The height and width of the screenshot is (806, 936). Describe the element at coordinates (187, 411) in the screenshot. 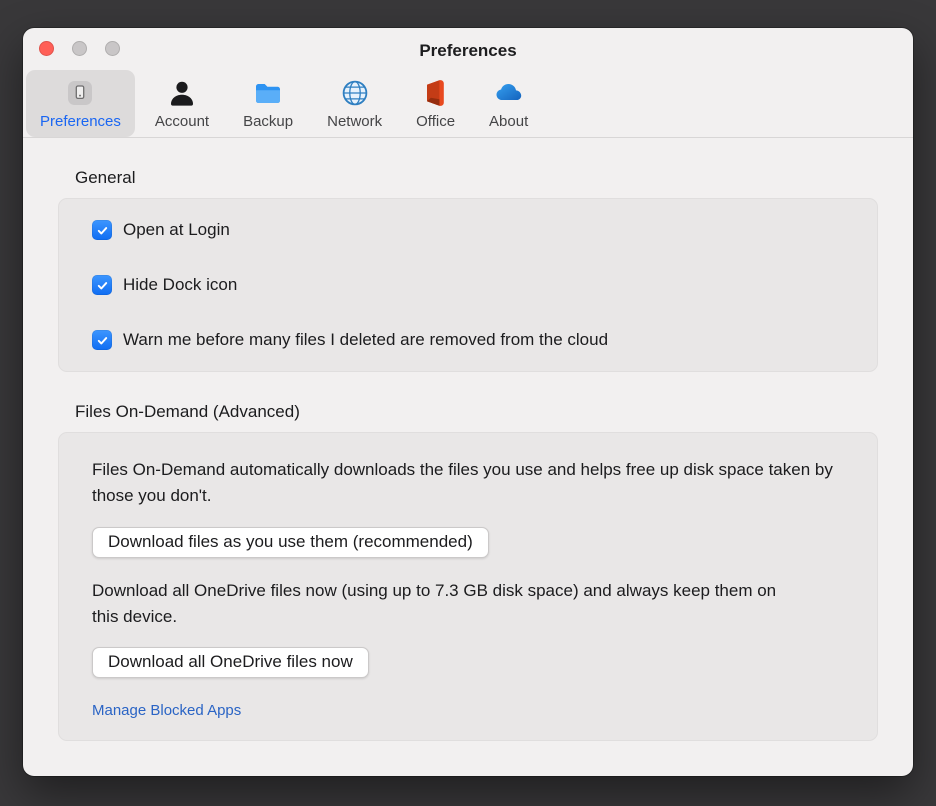

I see `files-on-demand-heading: Files On-Demand (Advanced)` at that location.